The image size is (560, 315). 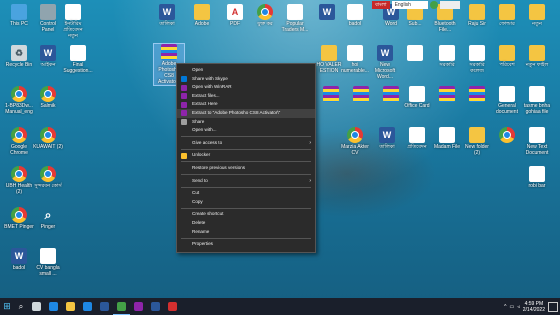 I want to click on menu-item: Share, so click(x=246, y=122).